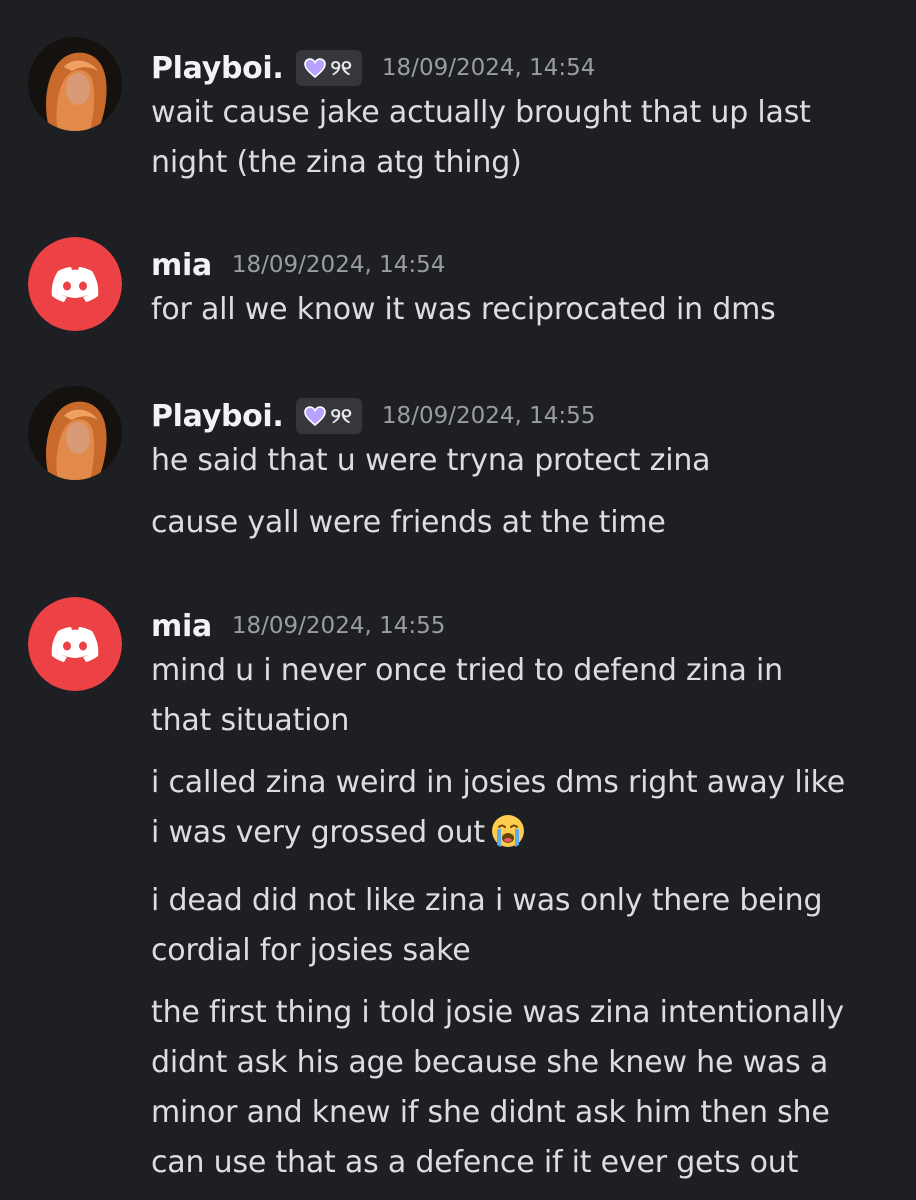 Image resolution: width=916 pixels, height=1200 pixels. I want to click on message-text: i was very grossed out, so click(523, 836).